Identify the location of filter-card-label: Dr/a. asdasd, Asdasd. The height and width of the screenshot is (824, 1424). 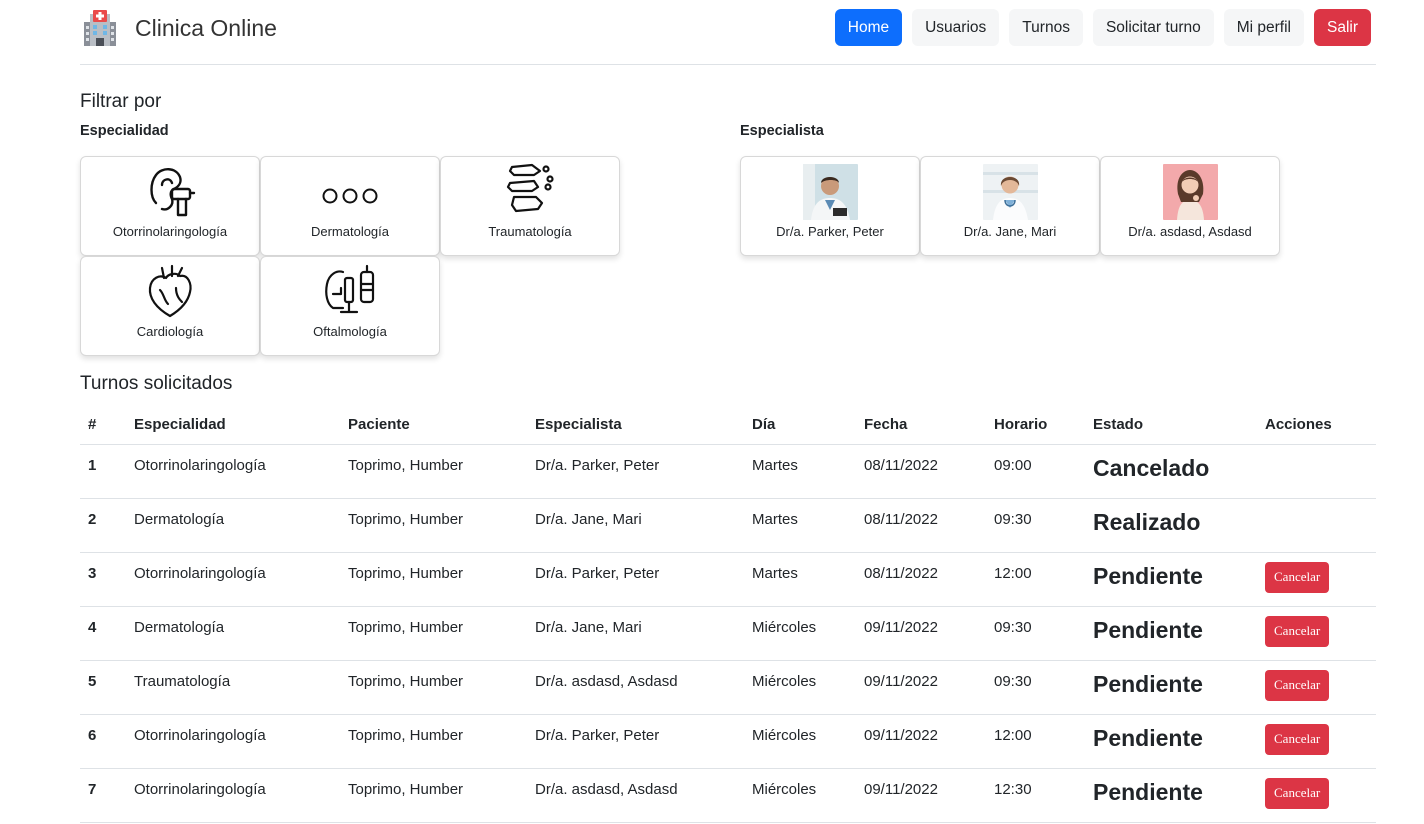
(1190, 231).